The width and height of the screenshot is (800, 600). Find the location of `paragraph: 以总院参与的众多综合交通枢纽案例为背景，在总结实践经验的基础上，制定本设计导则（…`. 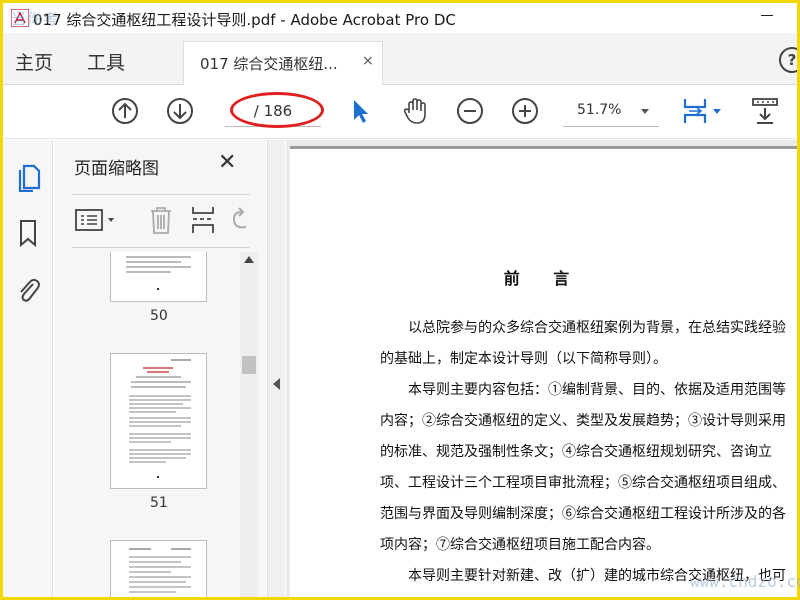

paragraph: 以总院参与的众多综合交通枢纽案例为背景，在总结实践经验的基础上，制定本设计导则（… is located at coordinates (583, 343).